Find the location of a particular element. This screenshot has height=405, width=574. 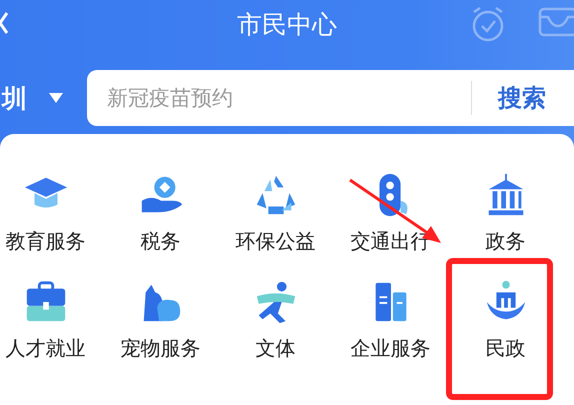

service-label: 教育服务 is located at coordinates (46, 241).